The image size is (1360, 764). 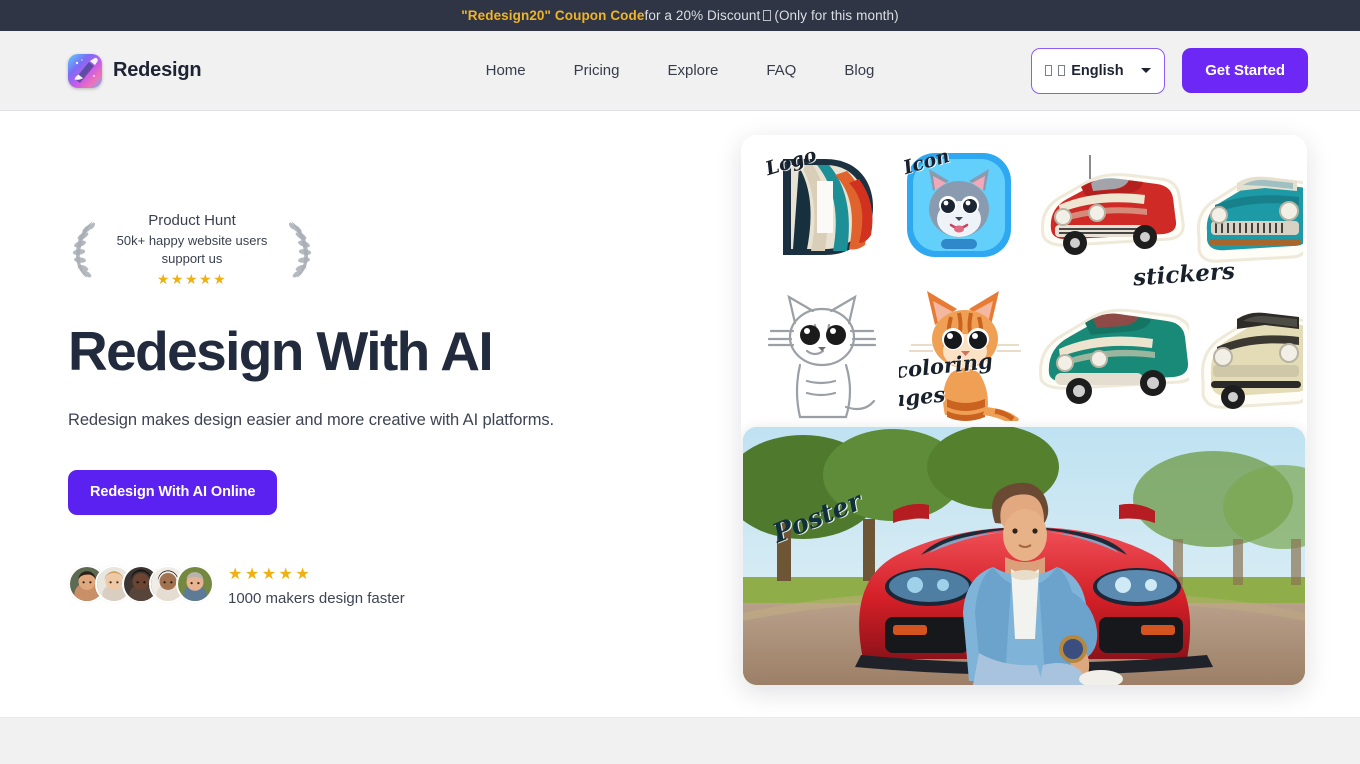 What do you see at coordinates (157, 70) in the screenshot?
I see `brand-name: Redesign` at bounding box center [157, 70].